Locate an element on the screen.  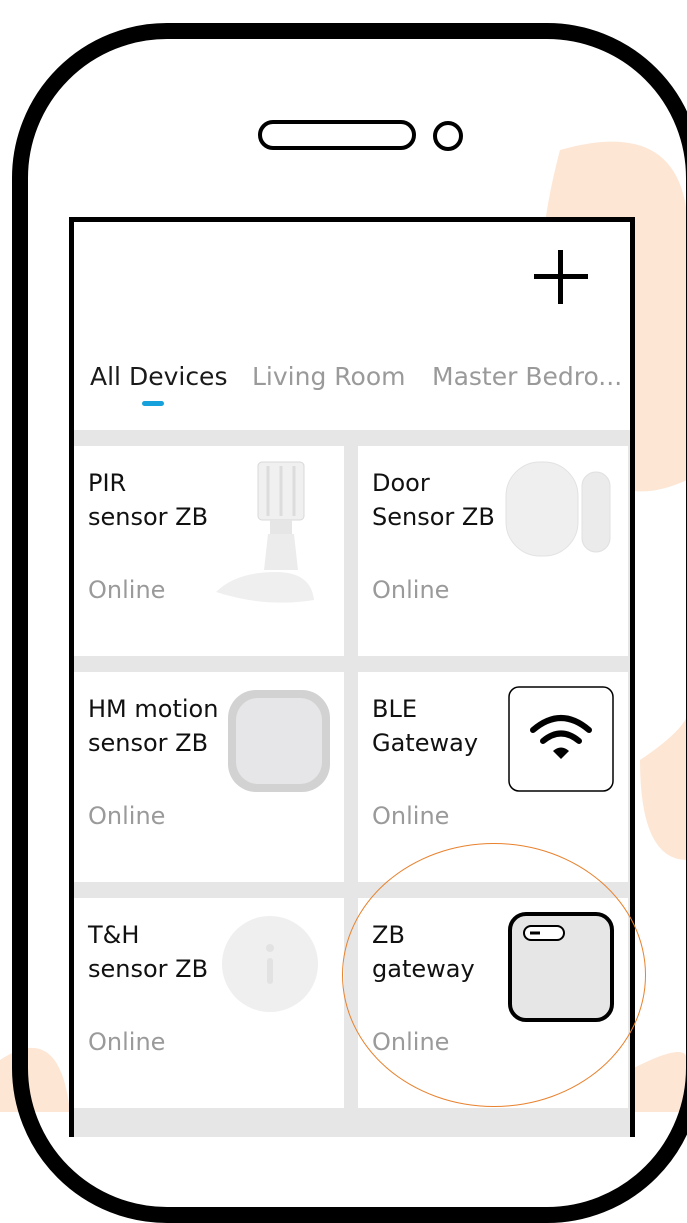
door-sensor-image is located at coordinates (558, 509).